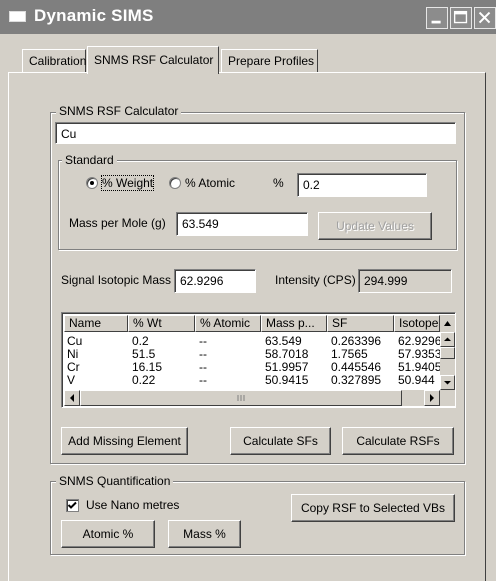  I want to click on use-nano-metres-checkbox, so click(72, 505).